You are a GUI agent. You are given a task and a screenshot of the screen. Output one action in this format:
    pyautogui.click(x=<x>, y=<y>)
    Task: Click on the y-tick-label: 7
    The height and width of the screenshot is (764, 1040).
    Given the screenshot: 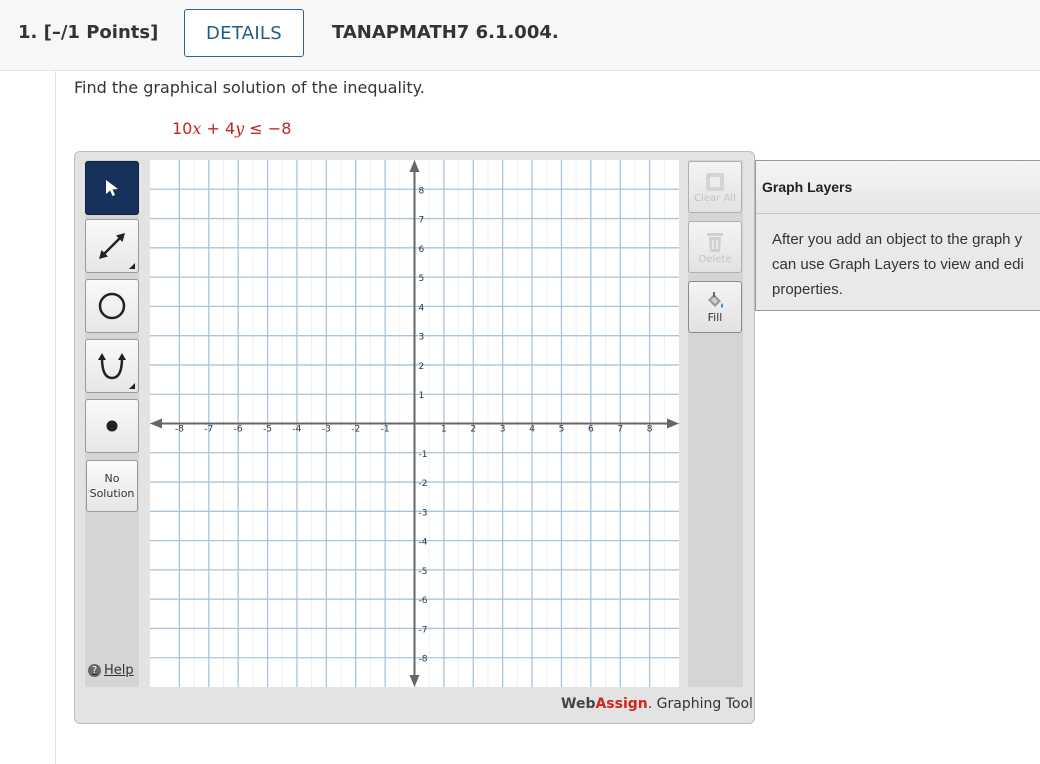 What is the action you would take?
    pyautogui.click(x=422, y=221)
    